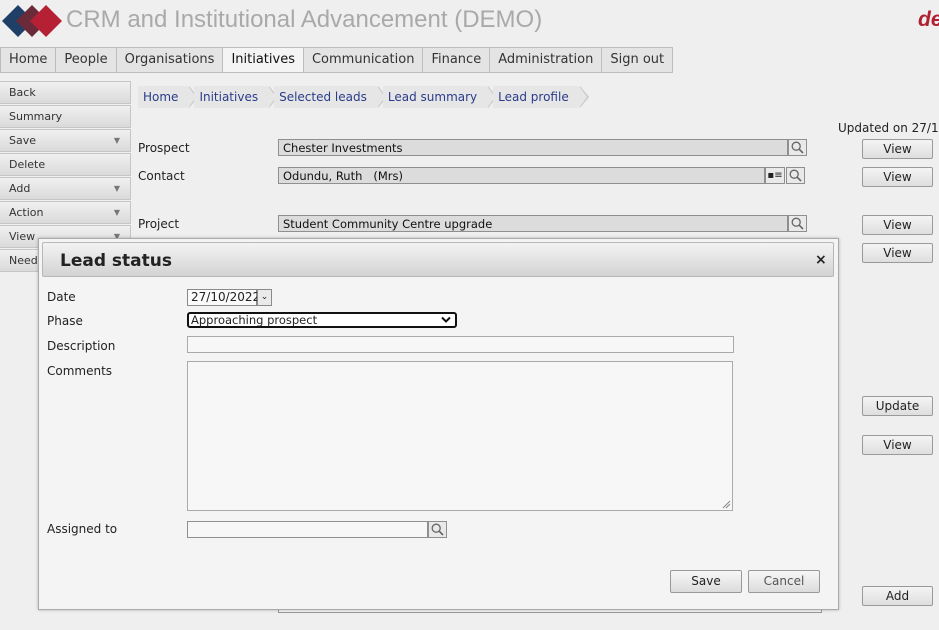 The height and width of the screenshot is (630, 939). What do you see at coordinates (821, 260) in the screenshot?
I see `close-icon: ×` at bounding box center [821, 260].